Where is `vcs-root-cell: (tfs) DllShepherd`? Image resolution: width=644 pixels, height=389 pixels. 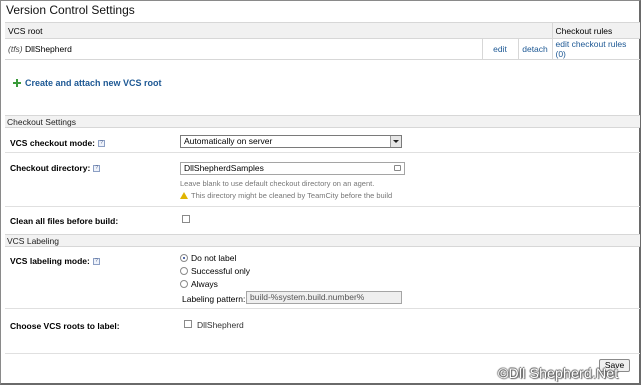
vcs-root-cell: (tfs) DllShepherd is located at coordinates (243, 49).